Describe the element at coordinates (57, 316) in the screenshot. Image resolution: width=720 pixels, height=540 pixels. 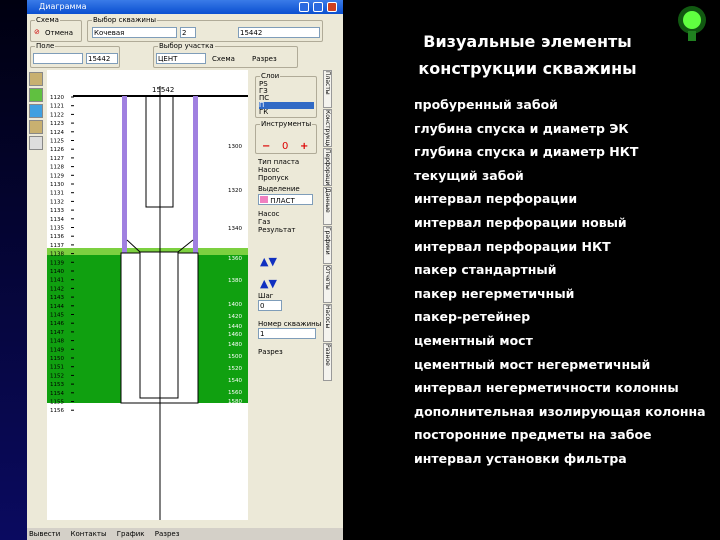
I see `depth-label: 1145` at that location.